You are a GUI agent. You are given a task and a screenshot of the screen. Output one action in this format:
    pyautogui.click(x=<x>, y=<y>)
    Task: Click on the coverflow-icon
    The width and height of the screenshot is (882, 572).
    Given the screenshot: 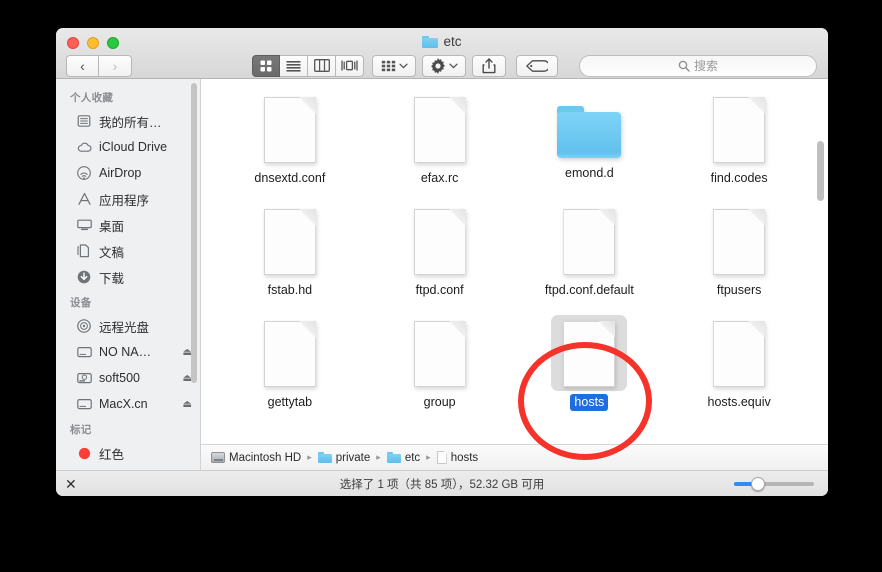 What is the action you would take?
    pyautogui.click(x=349, y=65)
    